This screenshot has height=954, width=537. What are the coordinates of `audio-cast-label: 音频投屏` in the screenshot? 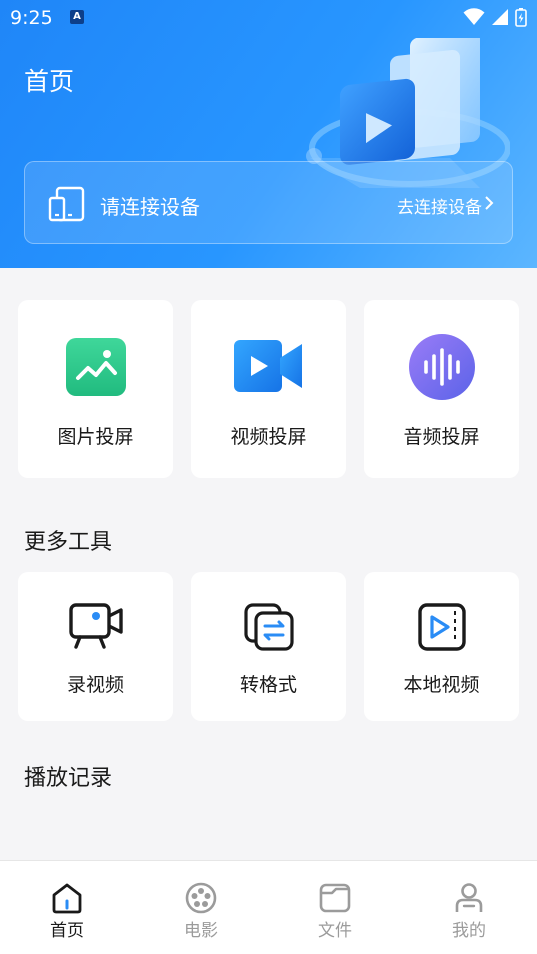 It's located at (441, 437).